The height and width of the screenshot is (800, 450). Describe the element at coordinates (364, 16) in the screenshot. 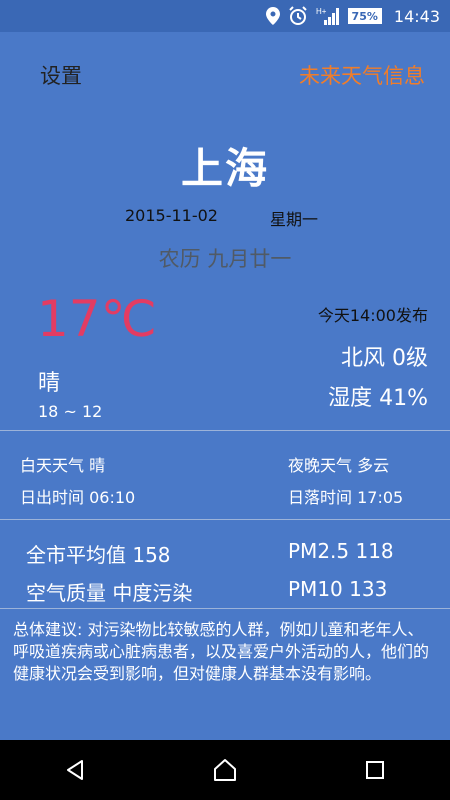

I see `battery-indicator: 75%` at that location.